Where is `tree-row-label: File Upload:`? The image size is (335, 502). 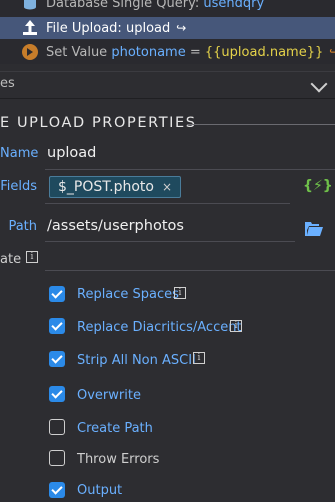
tree-row-label: File Upload: is located at coordinates (84, 28).